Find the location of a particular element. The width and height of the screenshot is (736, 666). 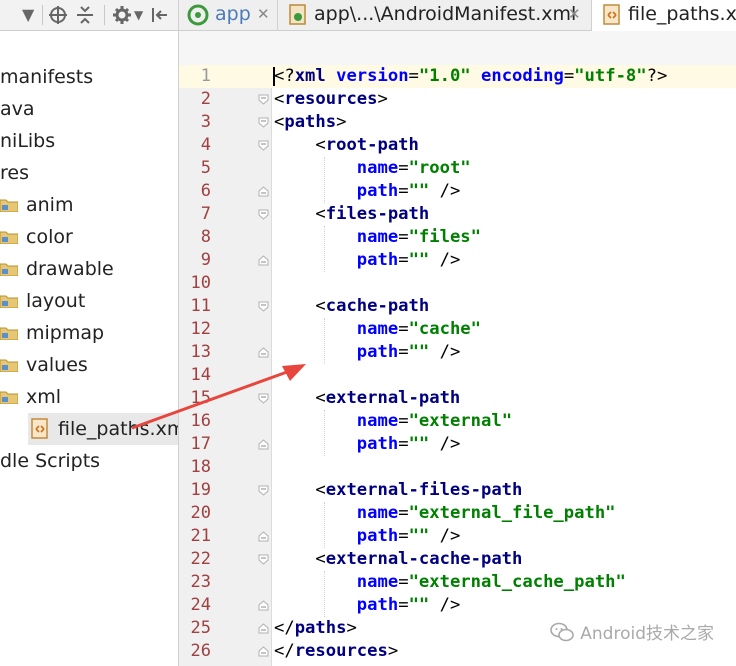

code-token: "1.0" is located at coordinates (444, 76).